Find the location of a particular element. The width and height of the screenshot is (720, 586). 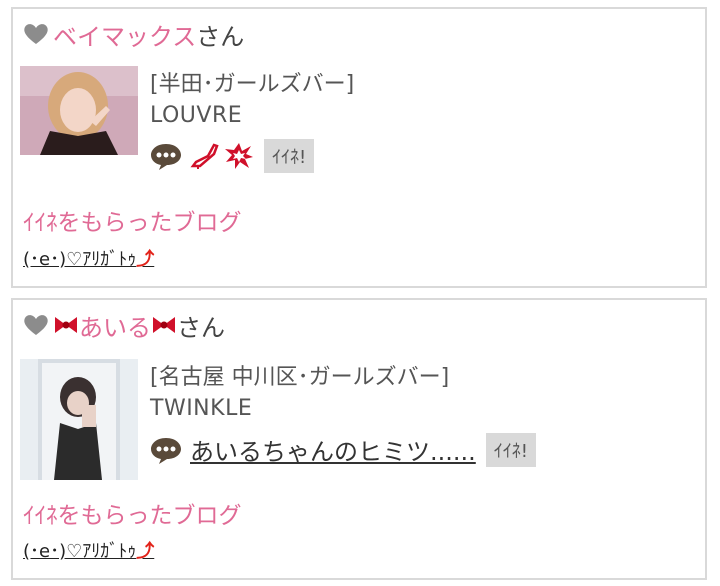

shop-name-link: TWINKLE is located at coordinates (343, 409).